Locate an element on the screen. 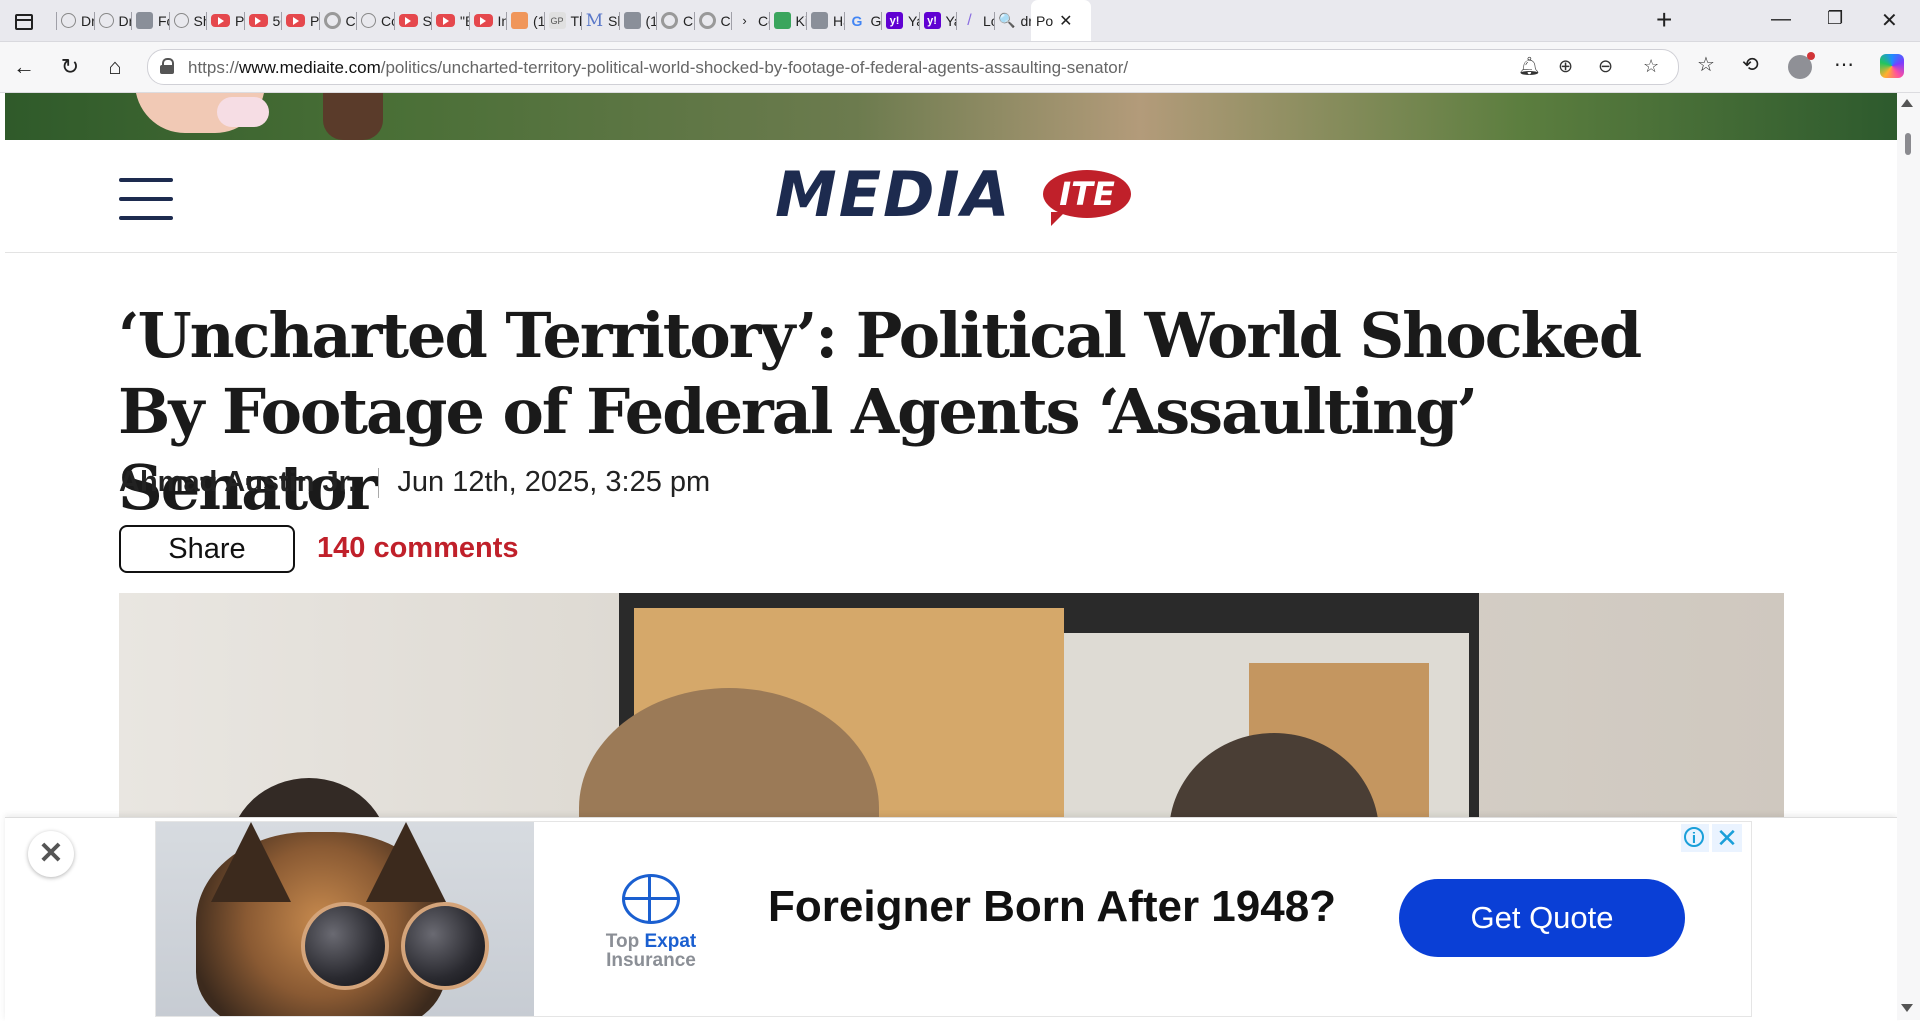  ad-brand-logo: Top Expat Insurance is located at coordinates (651, 924).